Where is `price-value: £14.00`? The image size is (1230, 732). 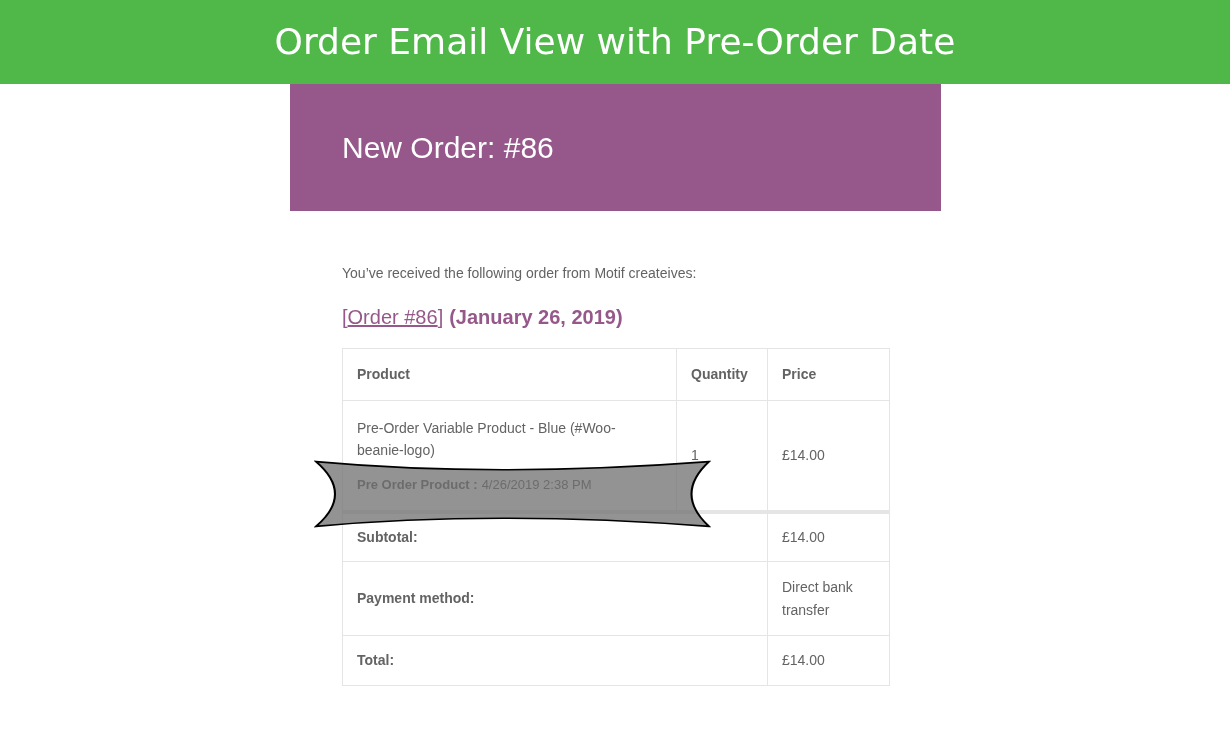
price-value: £14.00 is located at coordinates (803, 454).